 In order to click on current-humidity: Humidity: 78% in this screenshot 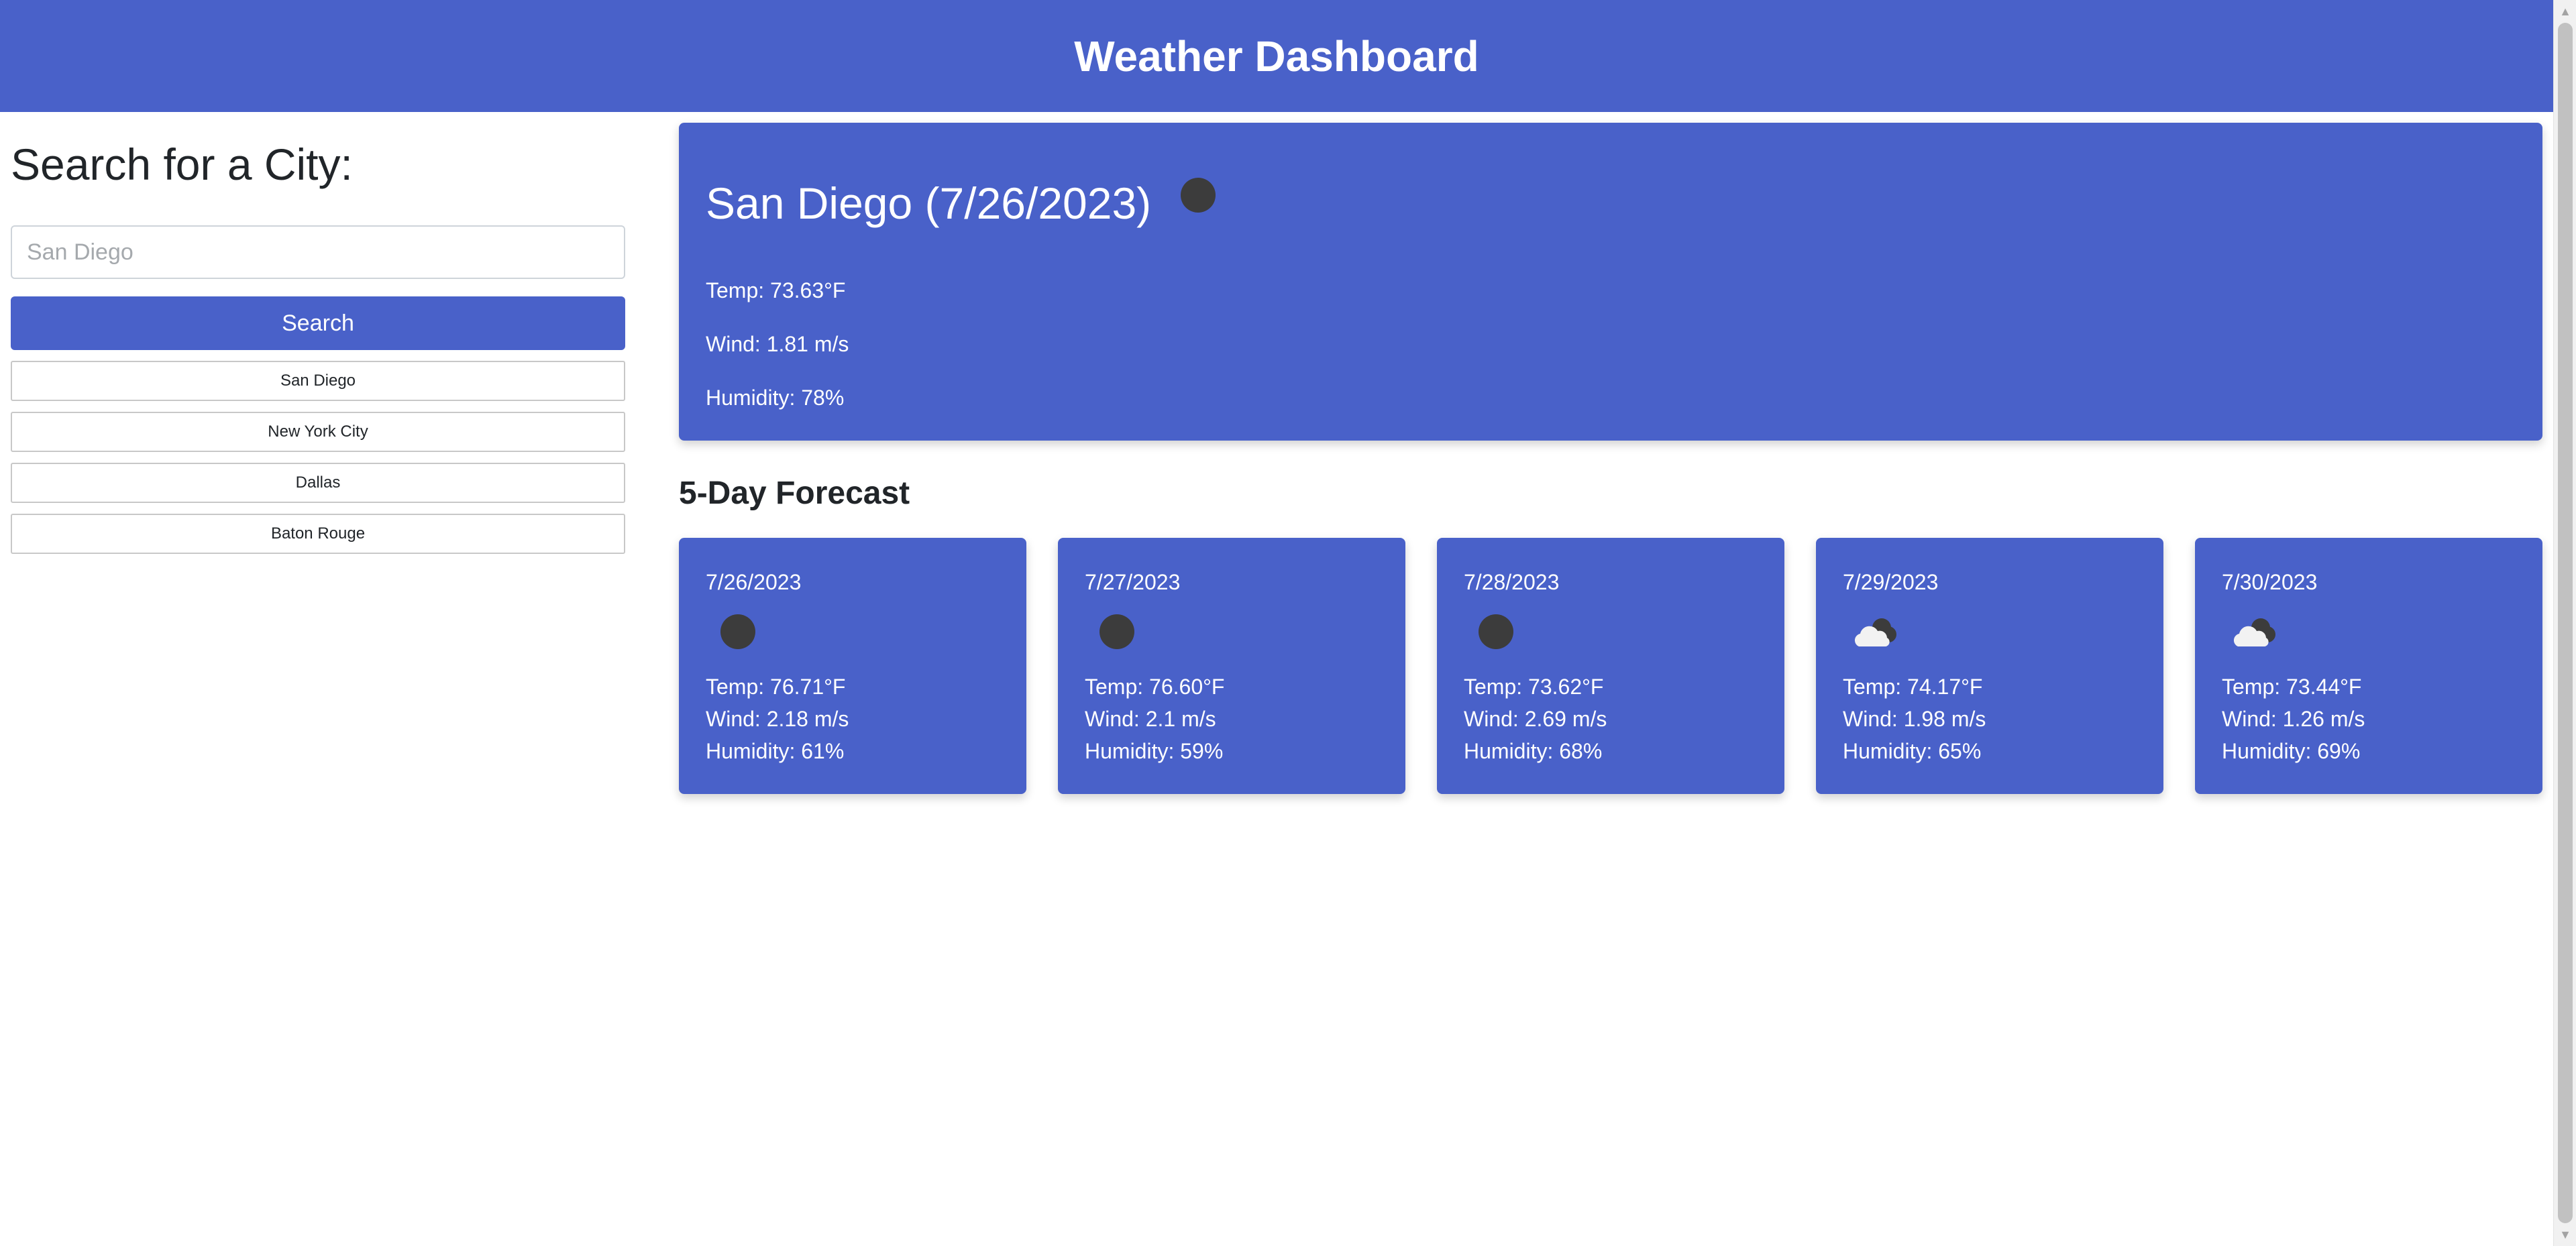, I will do `click(775, 398)`.